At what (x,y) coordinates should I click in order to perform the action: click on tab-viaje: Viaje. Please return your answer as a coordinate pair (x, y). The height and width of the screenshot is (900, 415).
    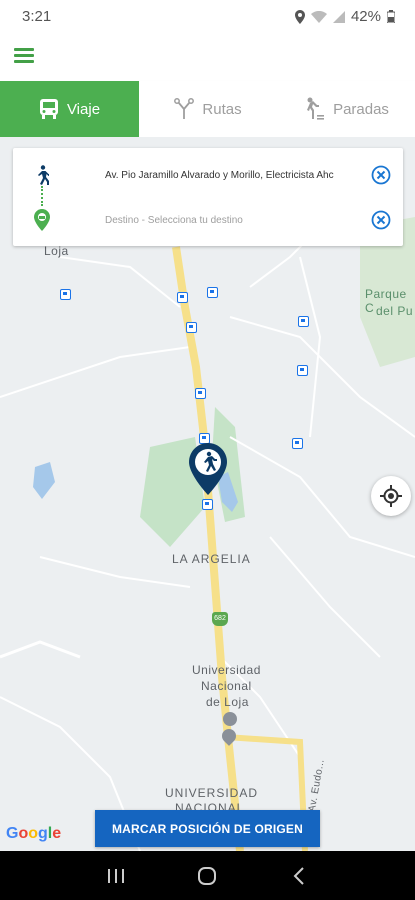
    Looking at the image, I should click on (69, 109).